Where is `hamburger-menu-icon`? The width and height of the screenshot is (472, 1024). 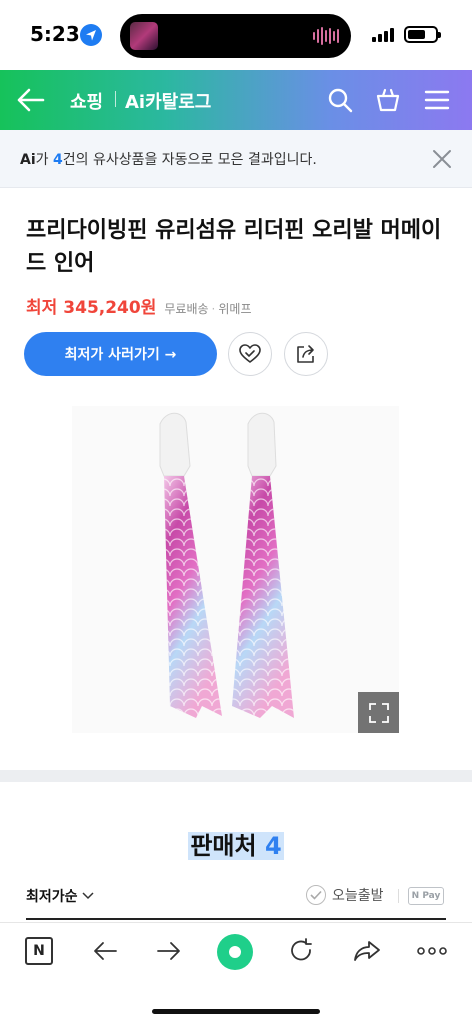 hamburger-menu-icon is located at coordinates (437, 100).